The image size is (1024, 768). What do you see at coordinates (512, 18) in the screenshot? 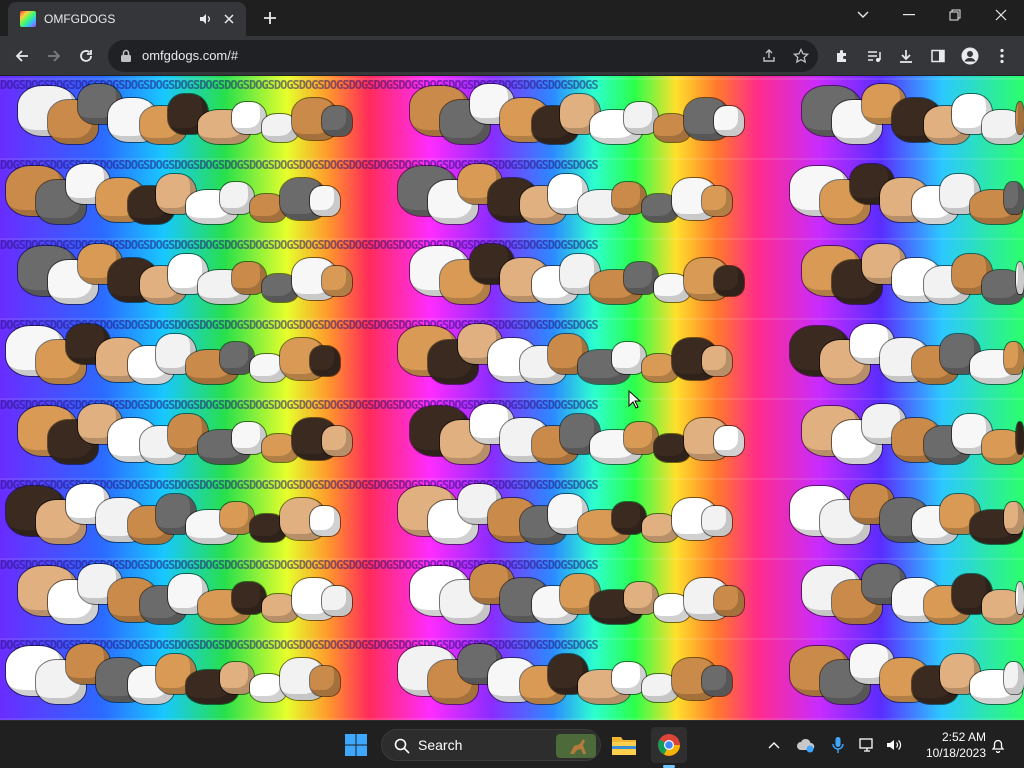
I see `browser-titlebar: OMFGDOGS` at bounding box center [512, 18].